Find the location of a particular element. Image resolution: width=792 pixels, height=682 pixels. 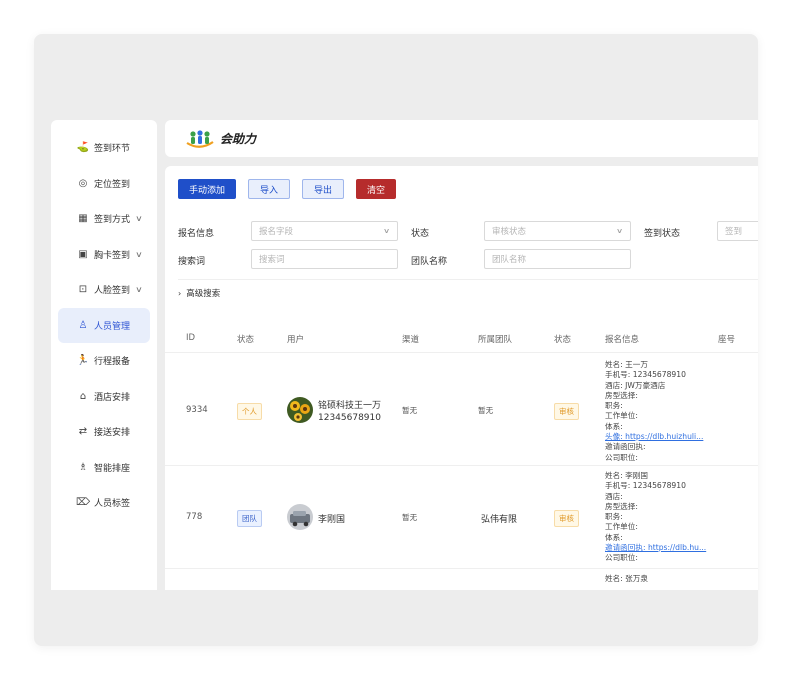

sidebar-item: ⌂ 酒店安排 is located at coordinates (104, 397).